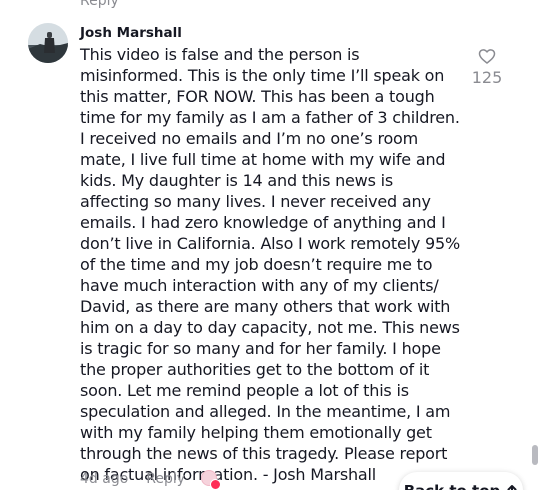 Image resolution: width=540 pixels, height=490 pixels. I want to click on comment-timestamp: 4d ago, so click(104, 479).